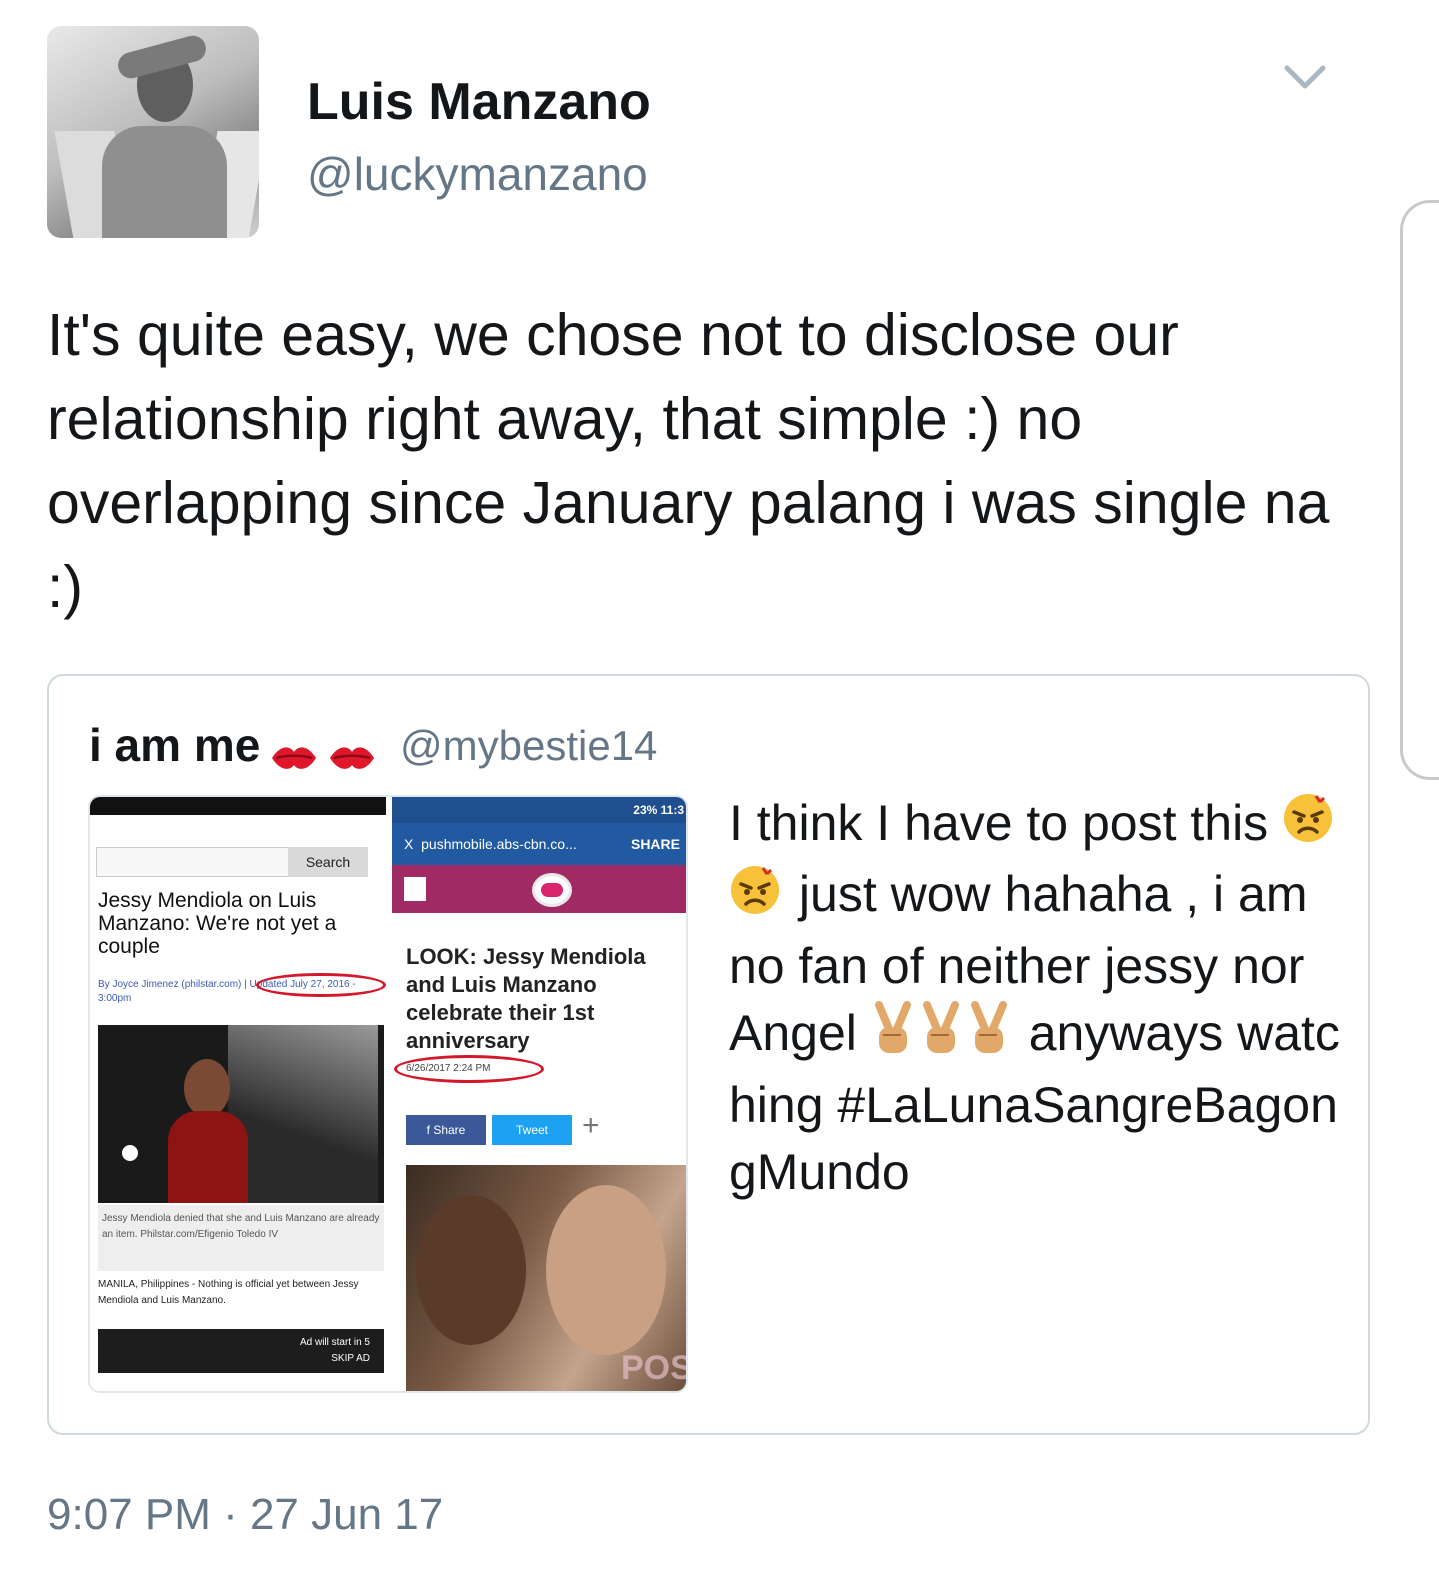  What do you see at coordinates (446, 1130) in the screenshot?
I see `media-right-fb-share: f Share` at bounding box center [446, 1130].